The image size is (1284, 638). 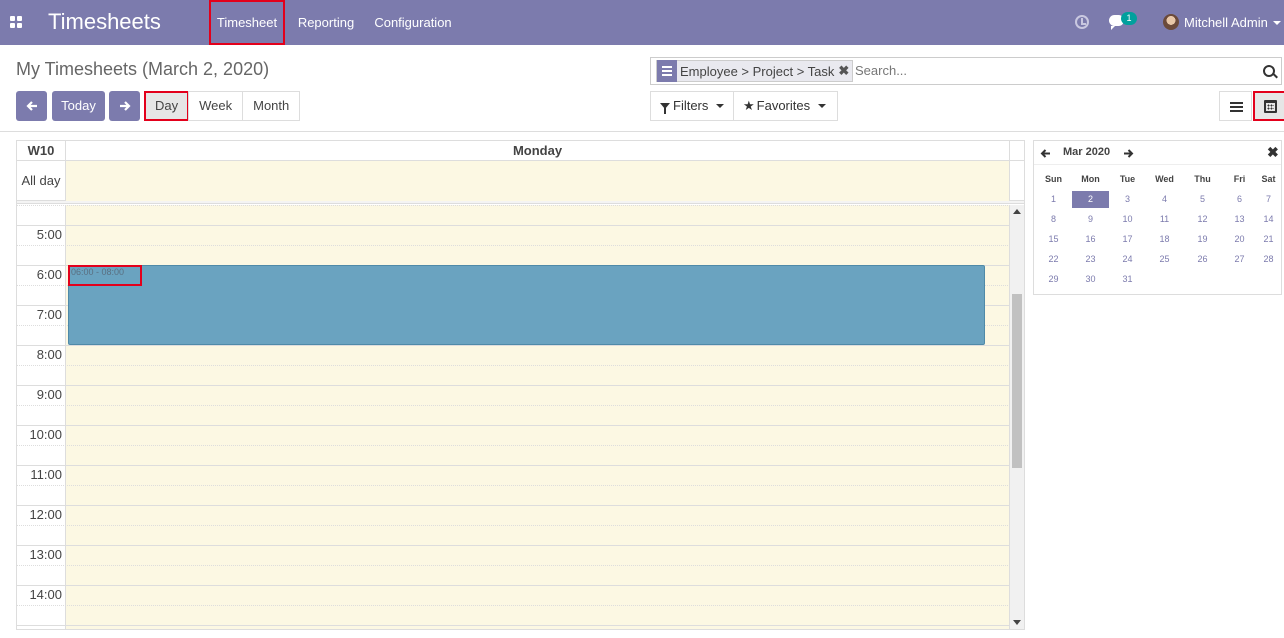 What do you see at coordinates (1045, 152) in the screenshot?
I see `prev-month-icon` at bounding box center [1045, 152].